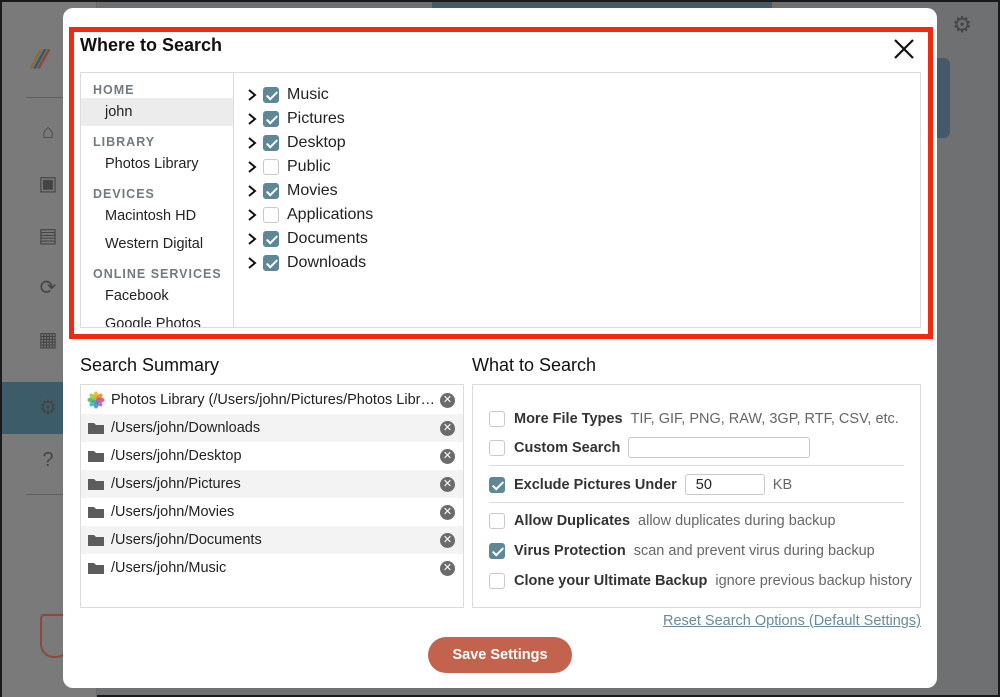 This screenshot has height=697, width=1000. Describe the element at coordinates (272, 540) in the screenshot. I see `summary-row: /Users/john/Documents ✕` at that location.